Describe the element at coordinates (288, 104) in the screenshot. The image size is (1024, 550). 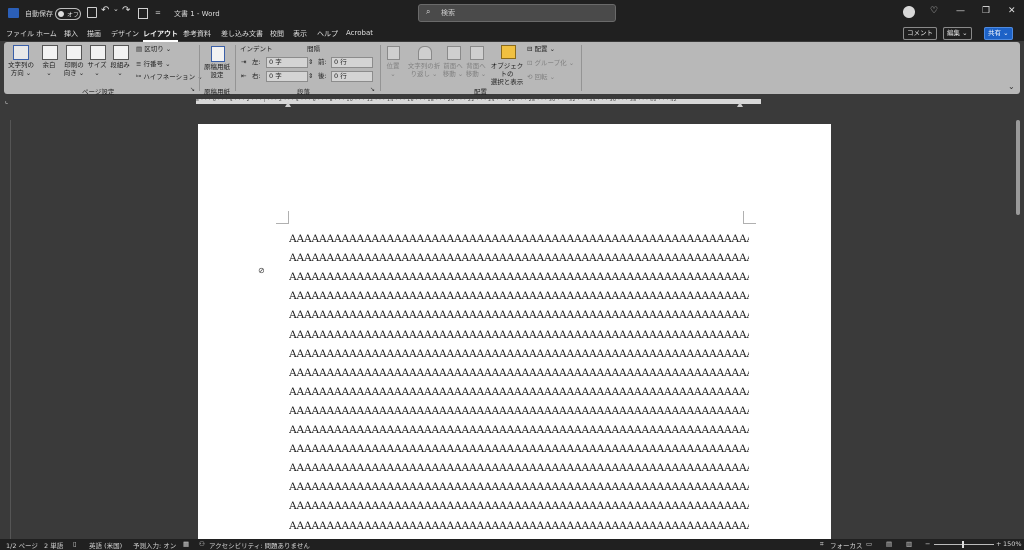
I see `left-indent-marker` at that location.